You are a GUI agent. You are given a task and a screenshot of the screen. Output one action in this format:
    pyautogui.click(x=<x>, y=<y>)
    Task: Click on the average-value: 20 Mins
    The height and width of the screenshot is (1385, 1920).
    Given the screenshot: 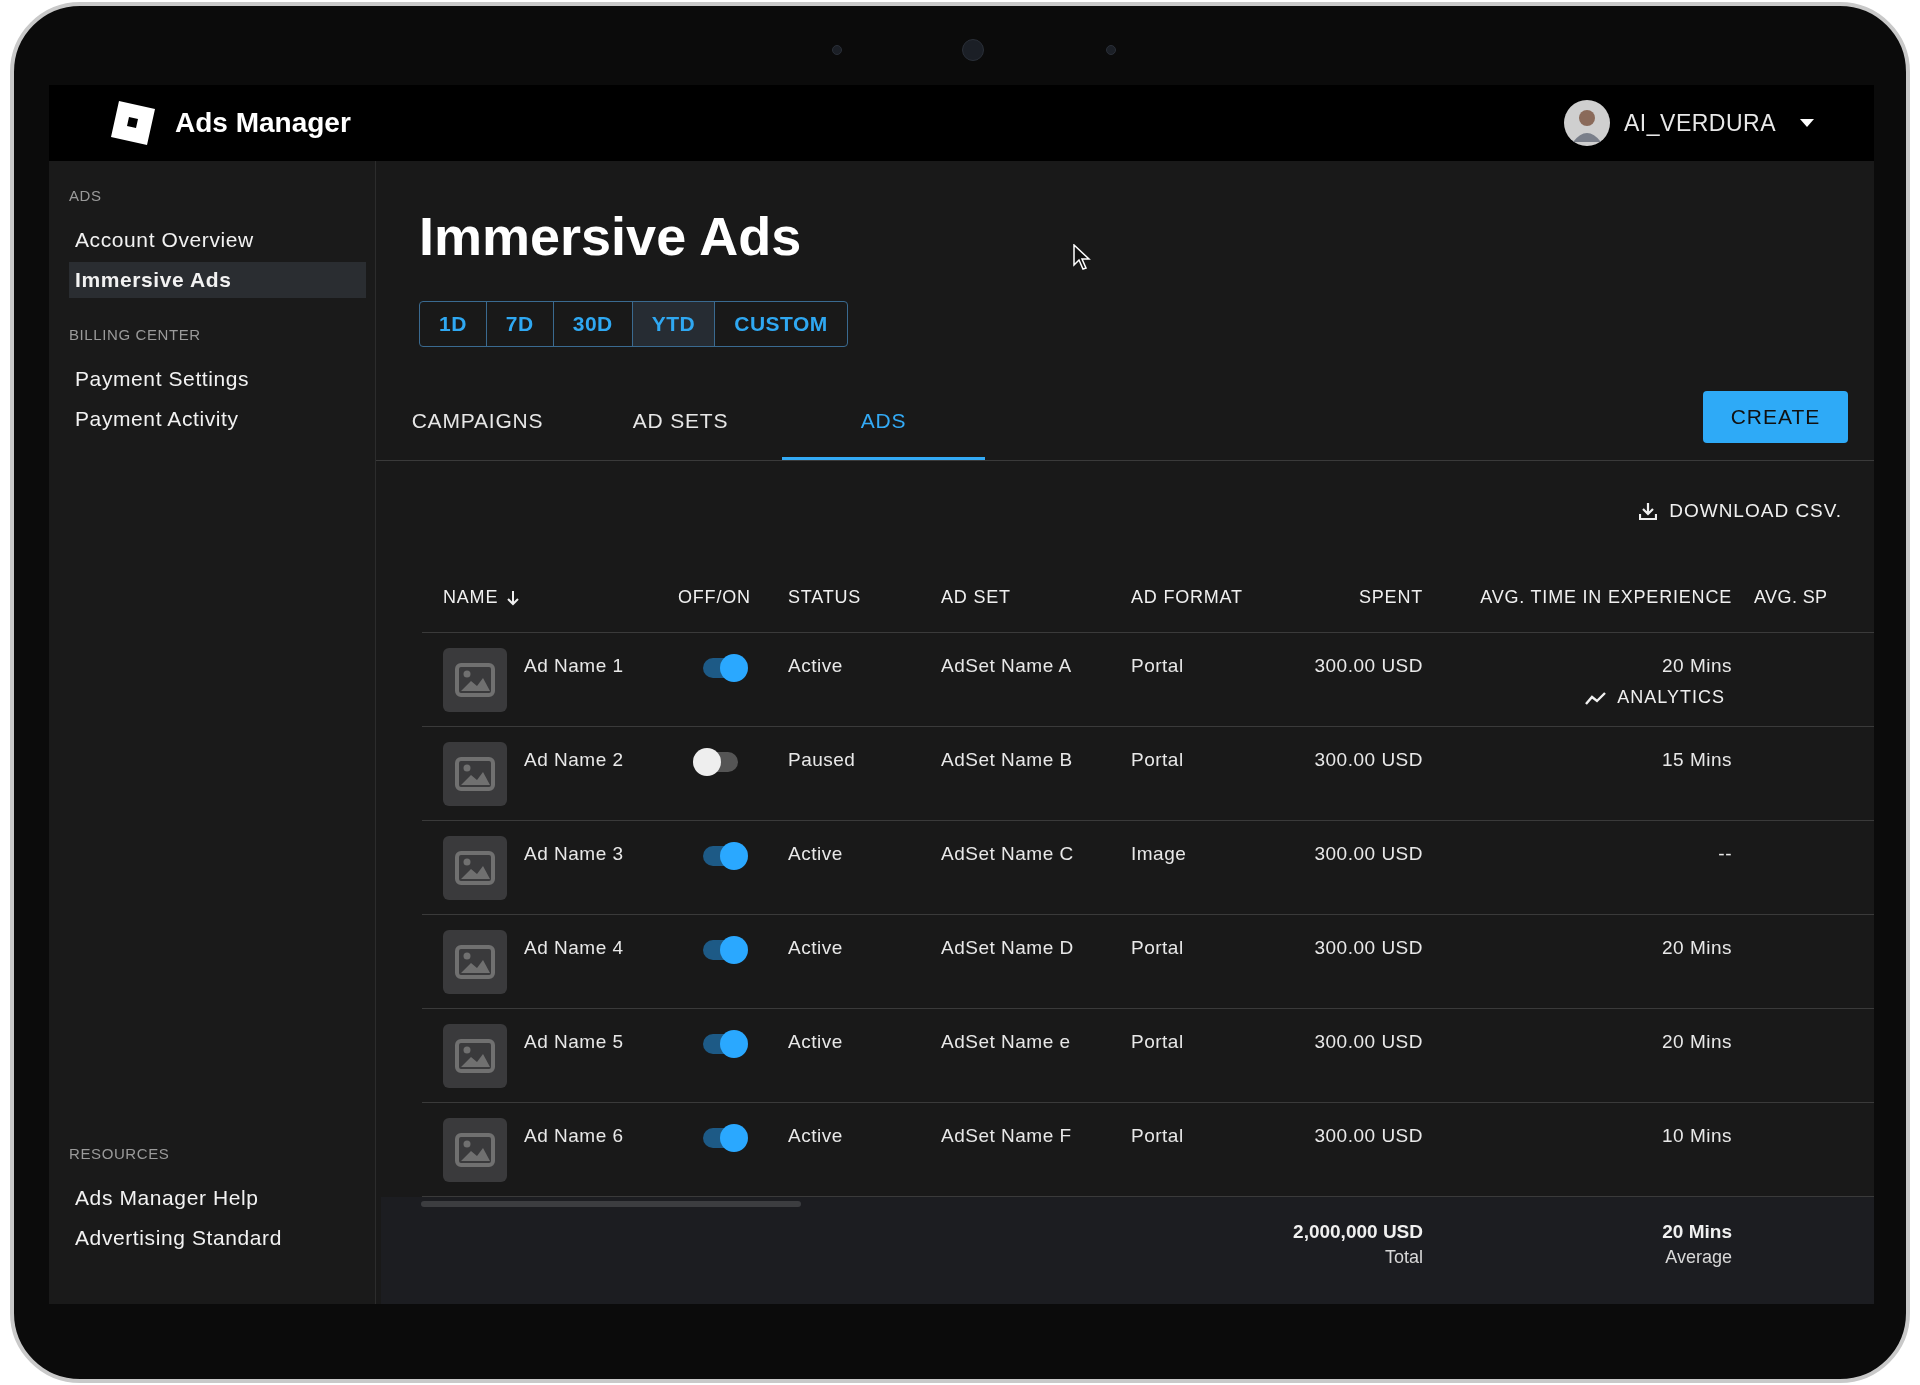 What is the action you would take?
    pyautogui.click(x=1697, y=1232)
    